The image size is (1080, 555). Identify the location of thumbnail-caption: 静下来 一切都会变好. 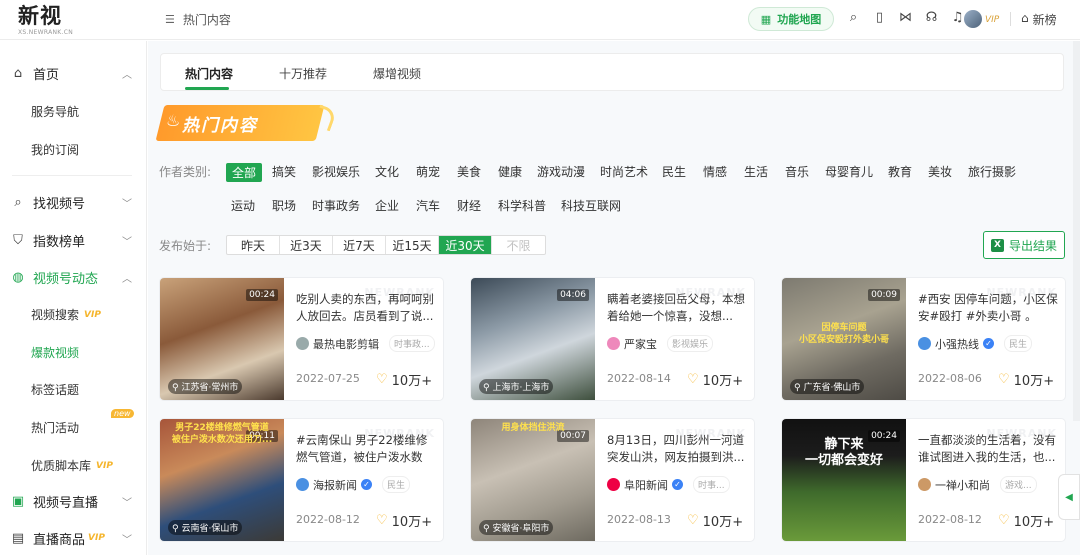
(843, 452).